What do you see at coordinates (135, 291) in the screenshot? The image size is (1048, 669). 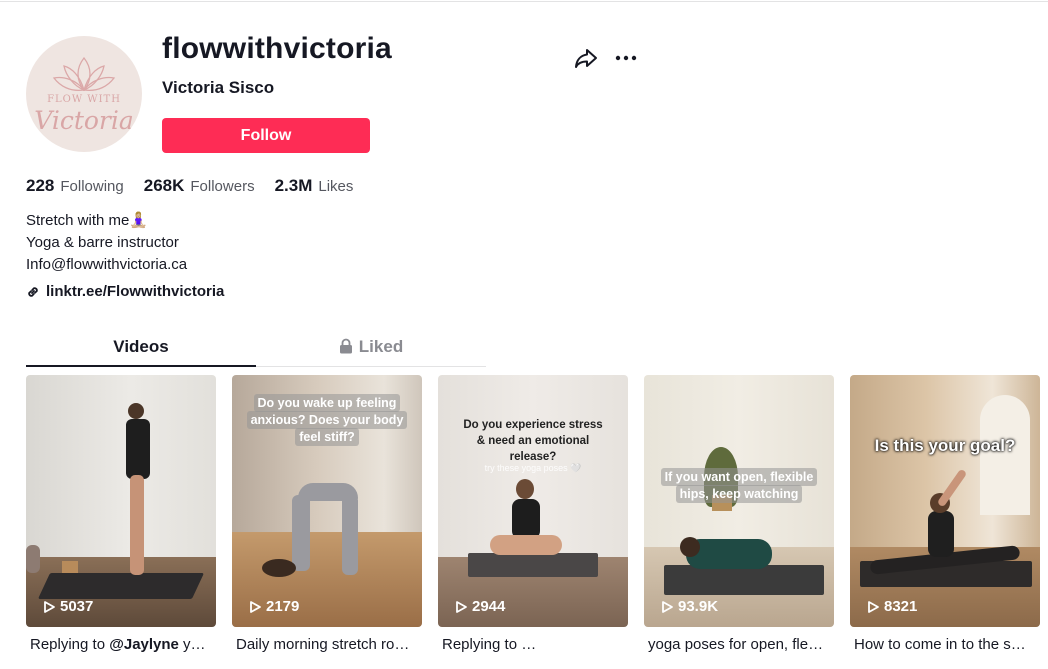 I see `bio-link-label: linktr.ee/Flowwithvictoria` at bounding box center [135, 291].